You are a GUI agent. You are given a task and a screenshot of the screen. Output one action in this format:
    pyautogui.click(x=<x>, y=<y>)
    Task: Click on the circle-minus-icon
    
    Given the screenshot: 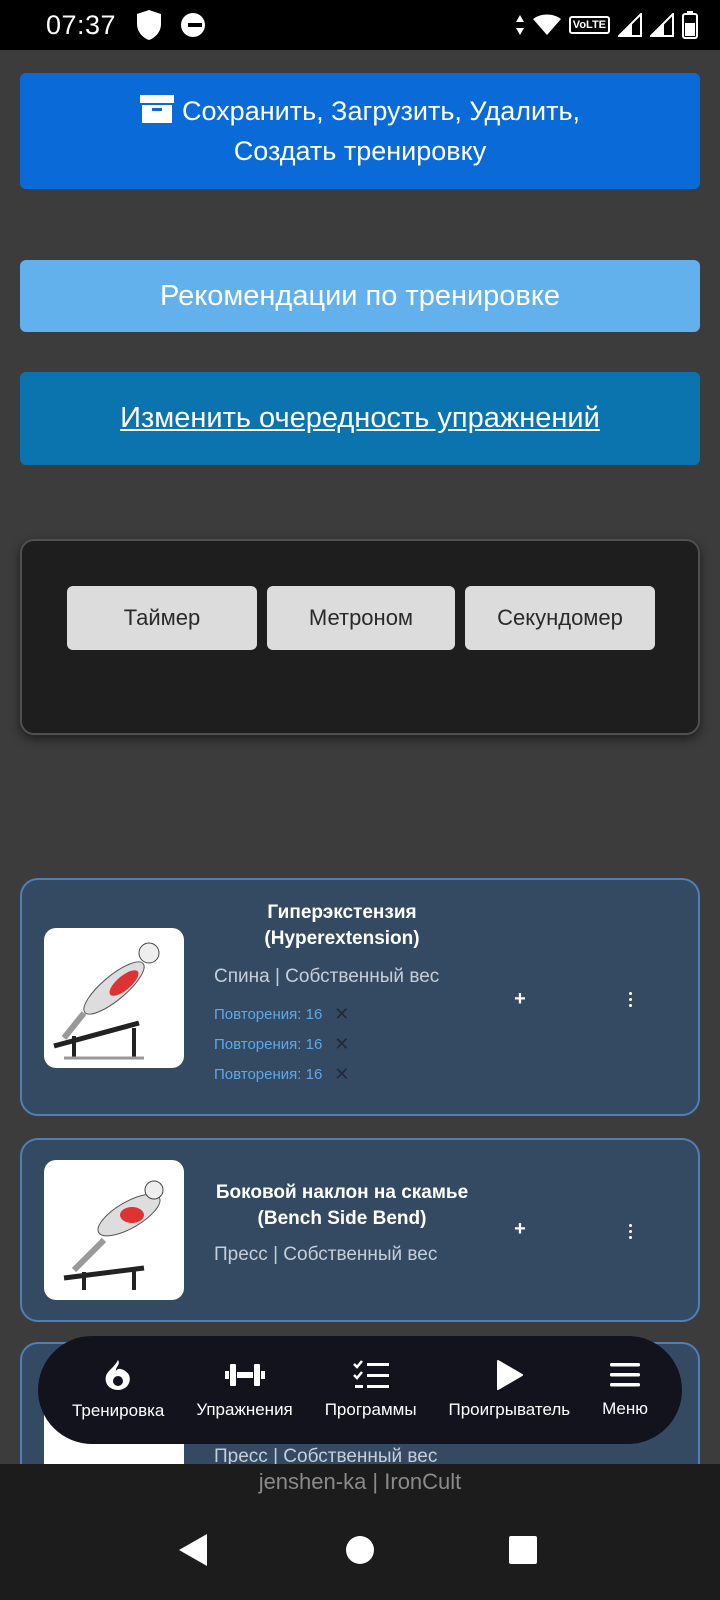 What is the action you would take?
    pyautogui.click(x=193, y=25)
    